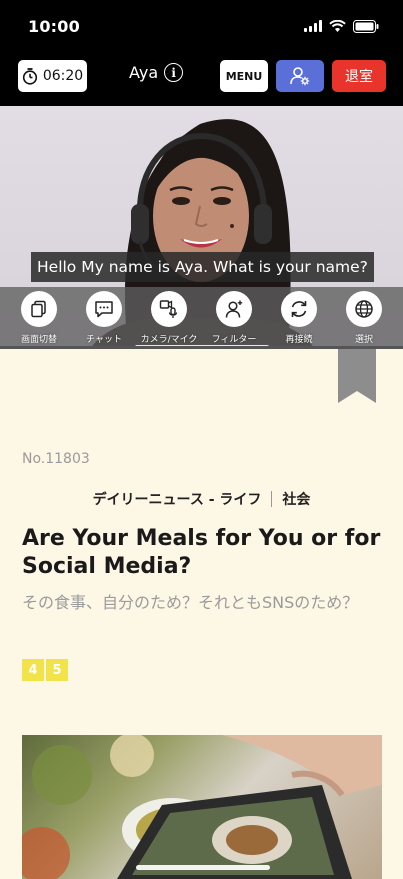 The image size is (403, 879). What do you see at coordinates (169, 340) in the screenshot?
I see `control-label: カメラ/マイク` at bounding box center [169, 340].